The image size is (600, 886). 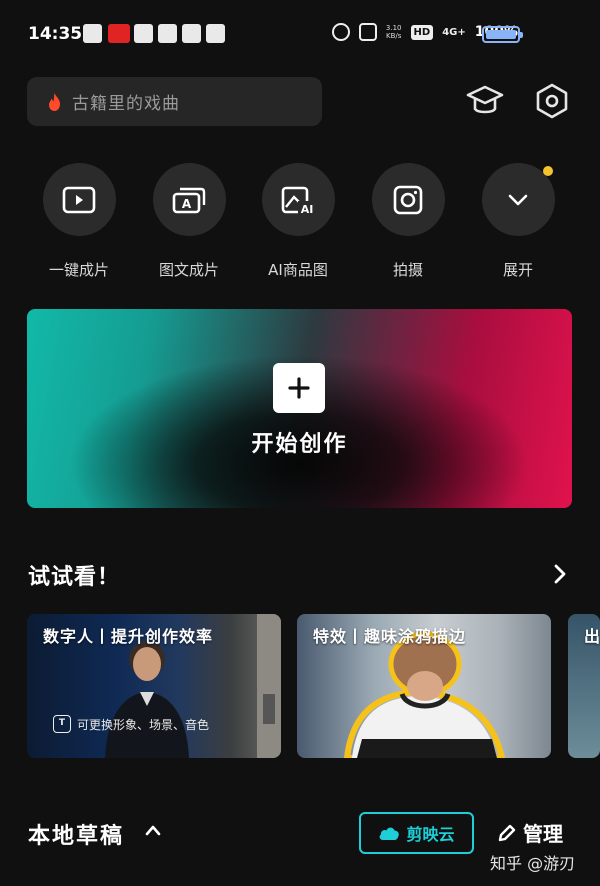 What do you see at coordinates (54, 101) in the screenshot?
I see `flame-icon` at bounding box center [54, 101].